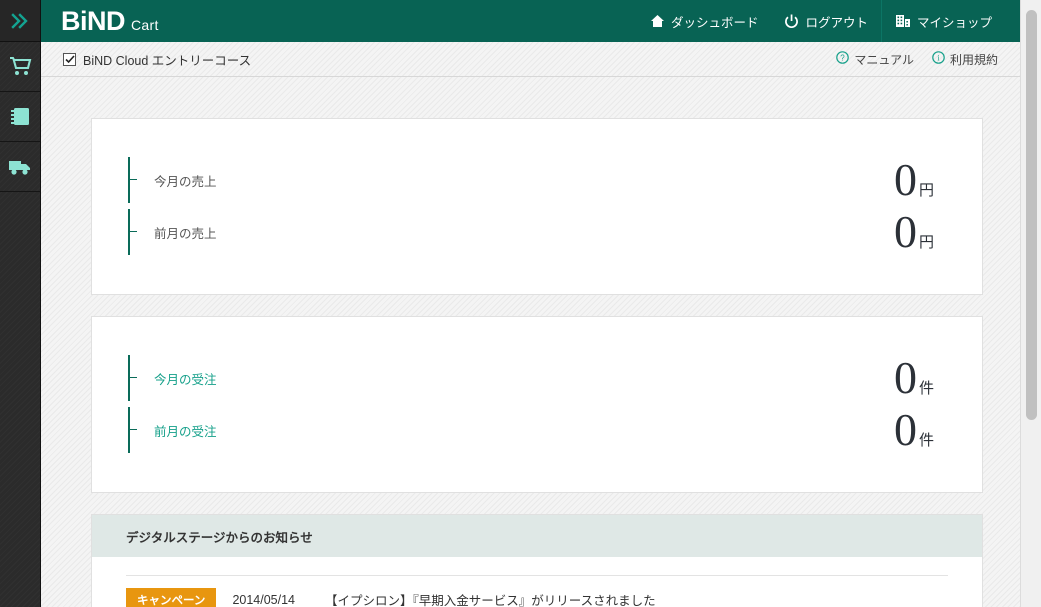 Image resolution: width=1041 pixels, height=607 pixels. I want to click on sub-header-links: ? マニュアル i 利用規約, so click(917, 59).